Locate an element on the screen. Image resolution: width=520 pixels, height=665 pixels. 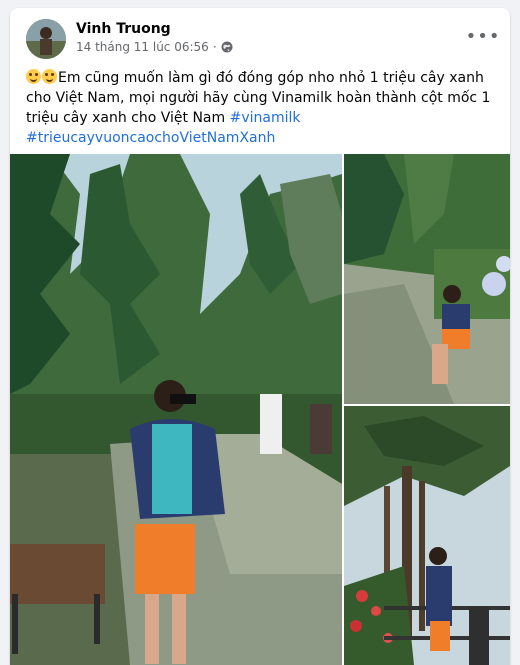
avatar is located at coordinates (46, 39).